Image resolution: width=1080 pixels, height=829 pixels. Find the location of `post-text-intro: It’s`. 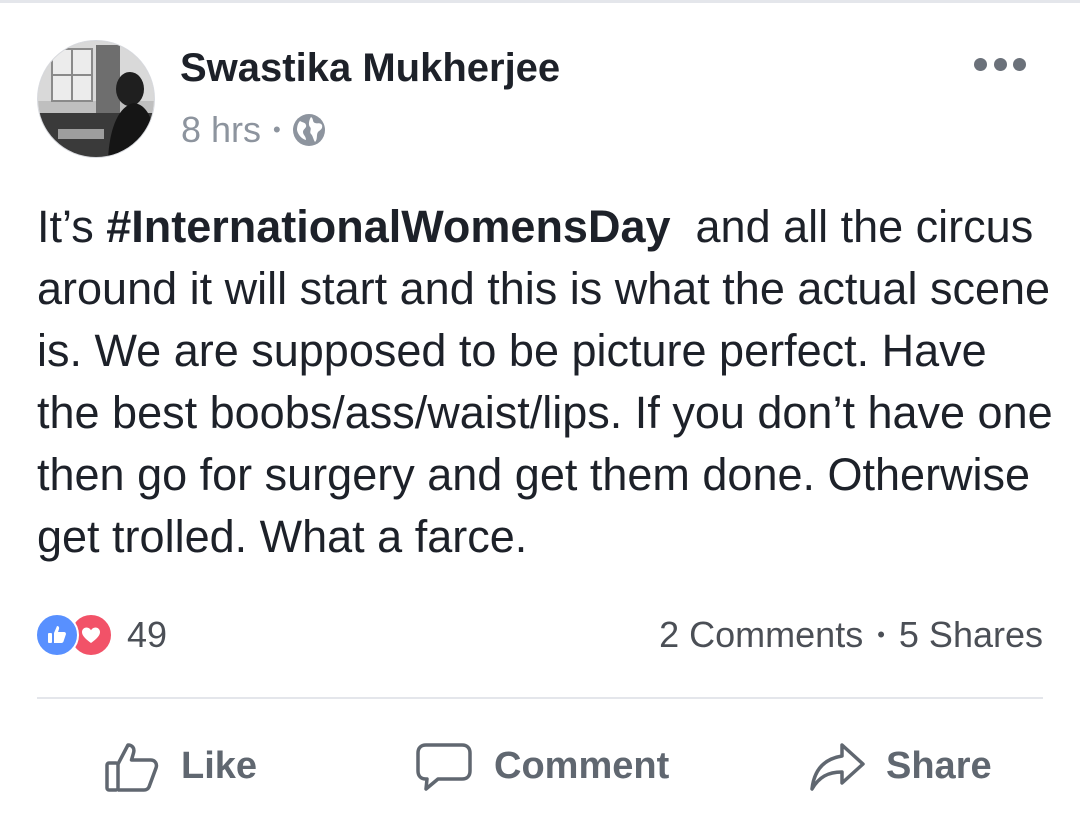

post-text-intro: It’s is located at coordinates (72, 226).